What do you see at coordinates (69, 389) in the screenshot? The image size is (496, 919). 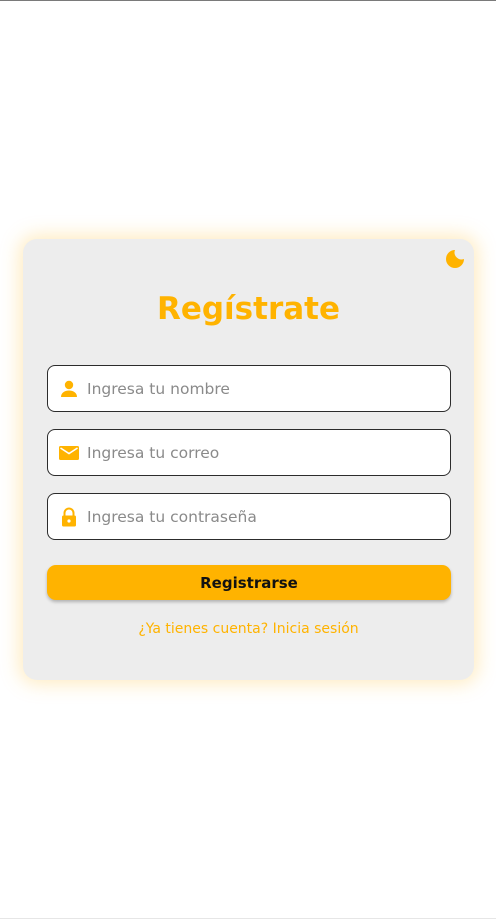 I see `user-icon` at bounding box center [69, 389].